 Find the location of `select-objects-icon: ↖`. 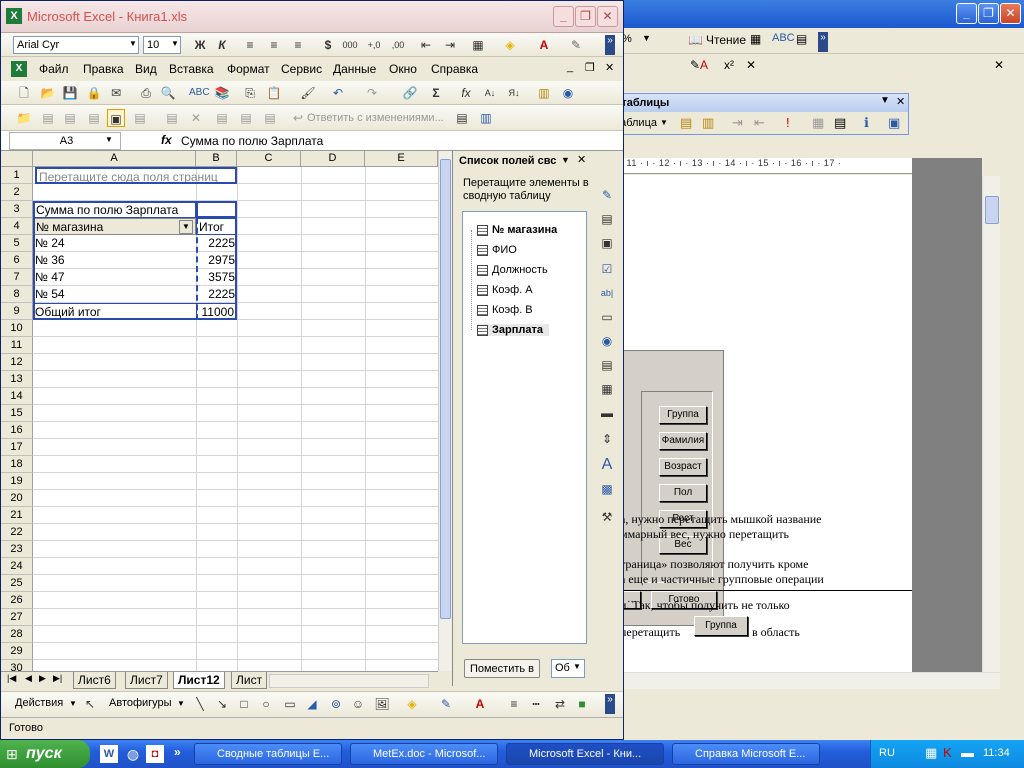

select-objects-icon: ↖ is located at coordinates (90, 704).